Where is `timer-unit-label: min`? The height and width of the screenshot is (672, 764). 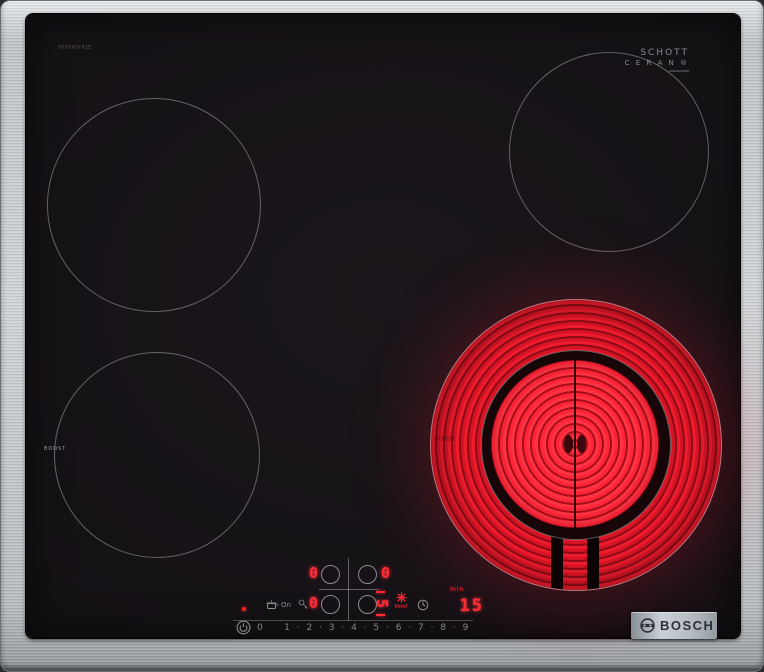
timer-unit-label: min is located at coordinates (457, 589).